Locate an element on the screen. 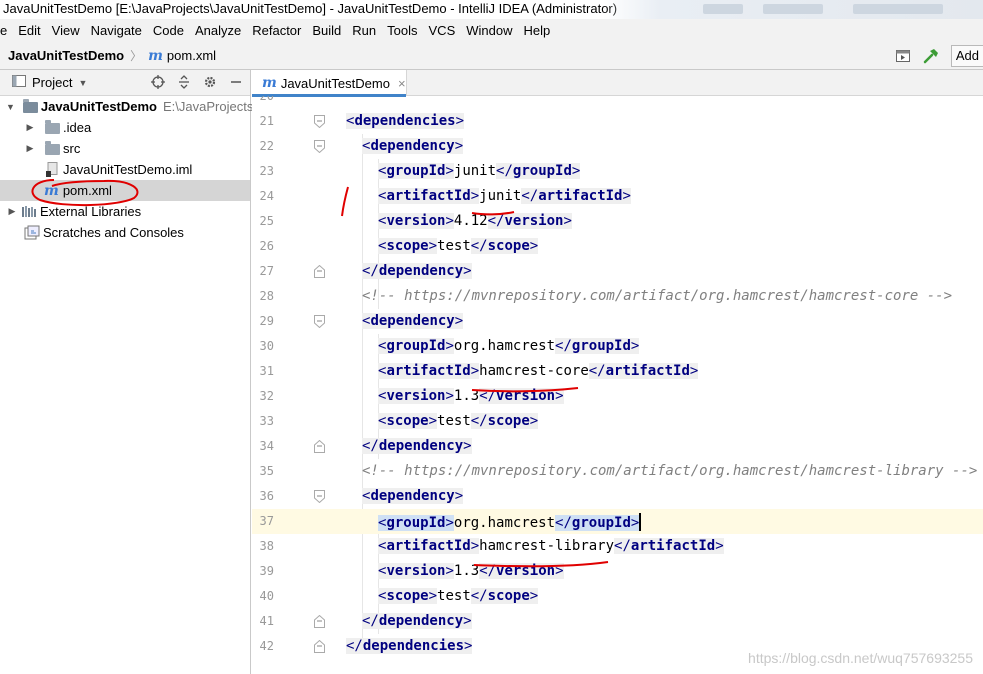  menu-item-tools: Tools is located at coordinates (402, 30).